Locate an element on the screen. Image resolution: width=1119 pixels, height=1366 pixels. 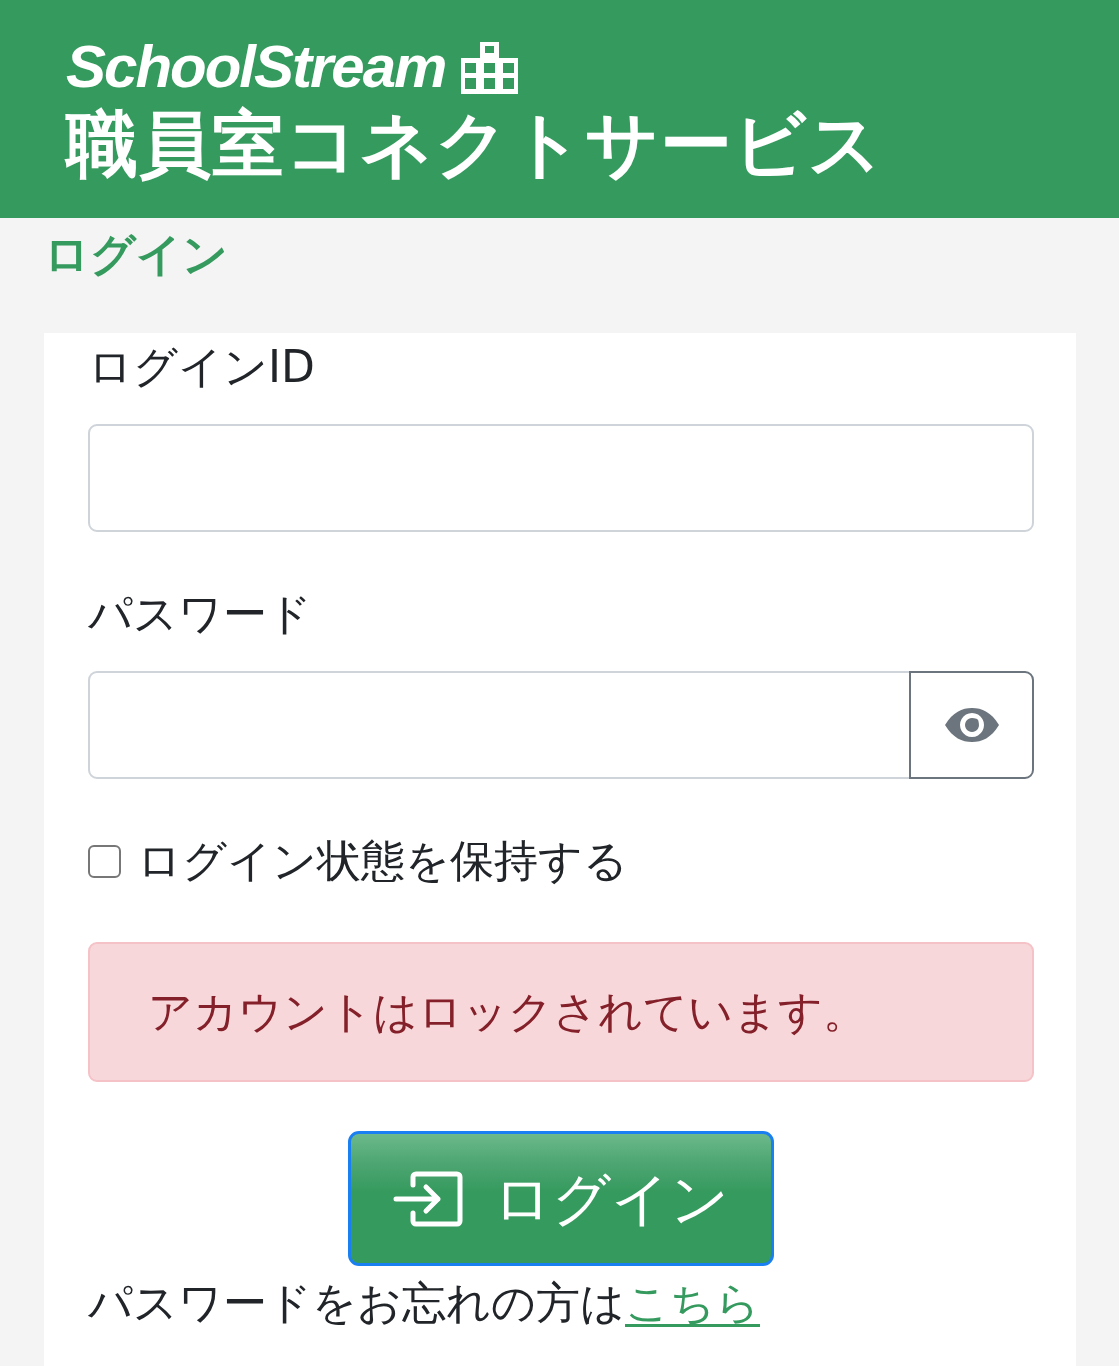
show-password-button is located at coordinates (971, 725).